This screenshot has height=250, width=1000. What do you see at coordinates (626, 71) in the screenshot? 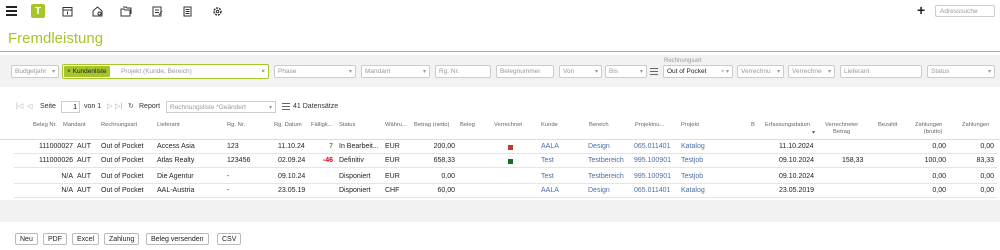
I see `bis-date: Bis ▾` at bounding box center [626, 71].